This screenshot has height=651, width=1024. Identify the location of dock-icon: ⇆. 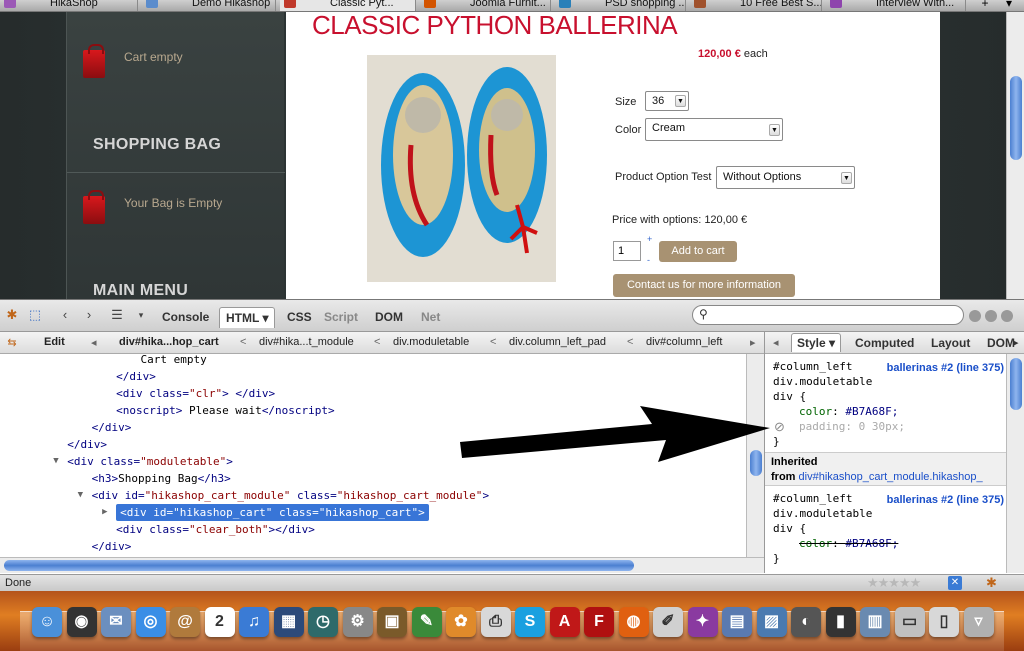
(12, 343).